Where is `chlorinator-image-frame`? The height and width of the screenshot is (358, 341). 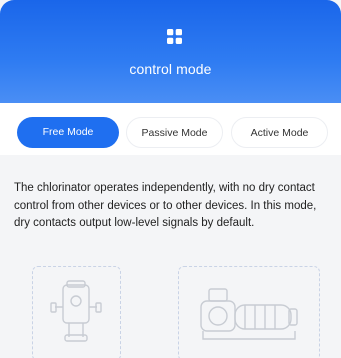 chlorinator-image-frame is located at coordinates (76, 312).